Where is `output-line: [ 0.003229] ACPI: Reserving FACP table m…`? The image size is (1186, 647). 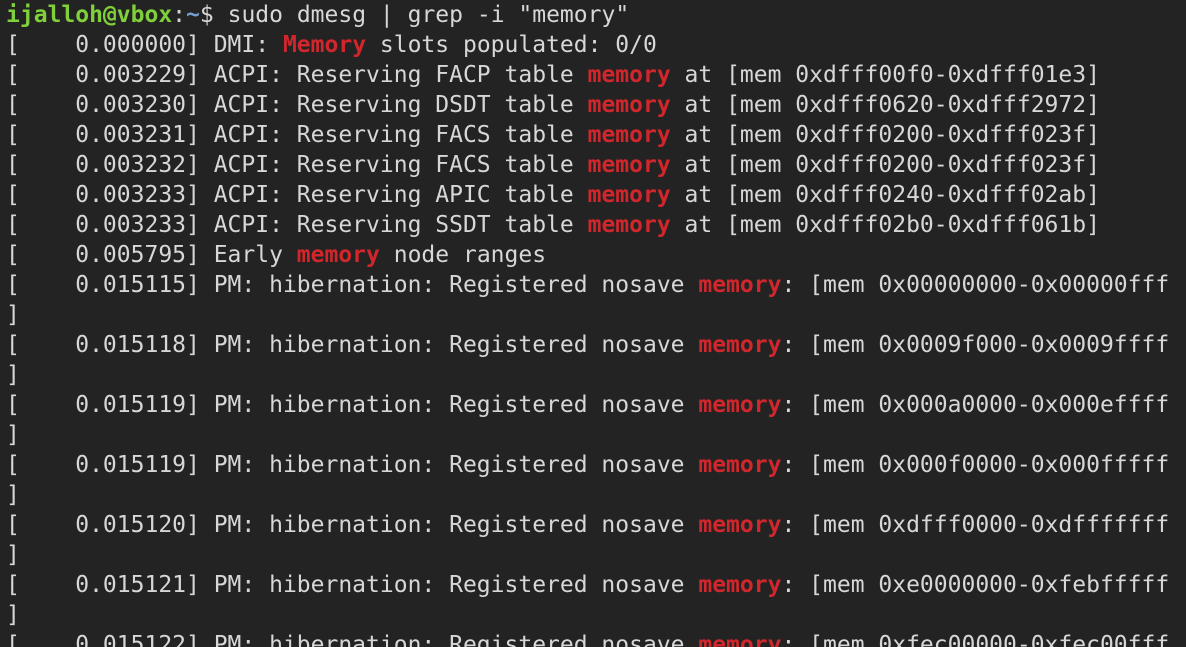 output-line: [ 0.003229] ACPI: Reserving FACP table m… is located at coordinates (596, 75).